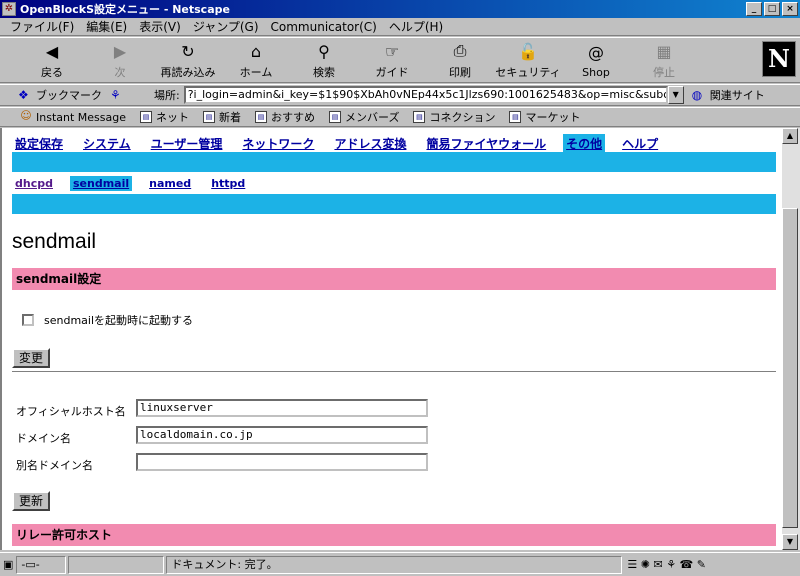  What do you see at coordinates (779, 59) in the screenshot?
I see `netscape-logo: N` at bounding box center [779, 59].